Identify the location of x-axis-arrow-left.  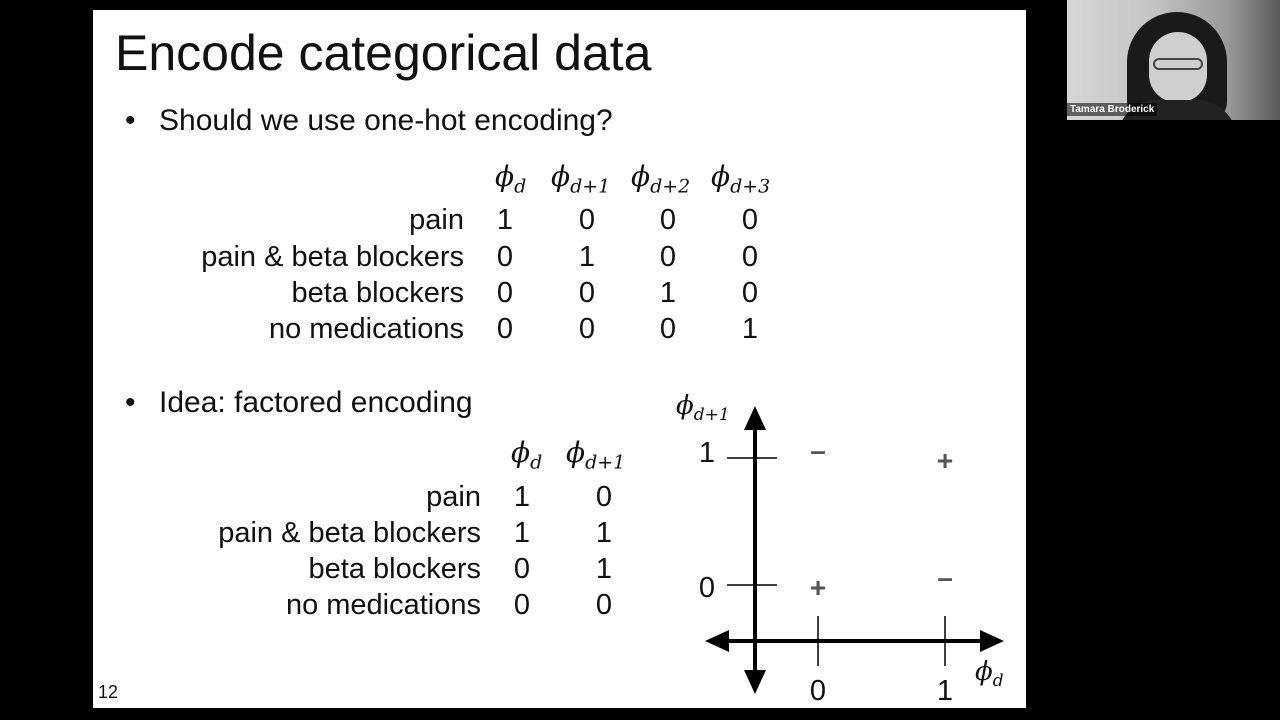
(717, 641).